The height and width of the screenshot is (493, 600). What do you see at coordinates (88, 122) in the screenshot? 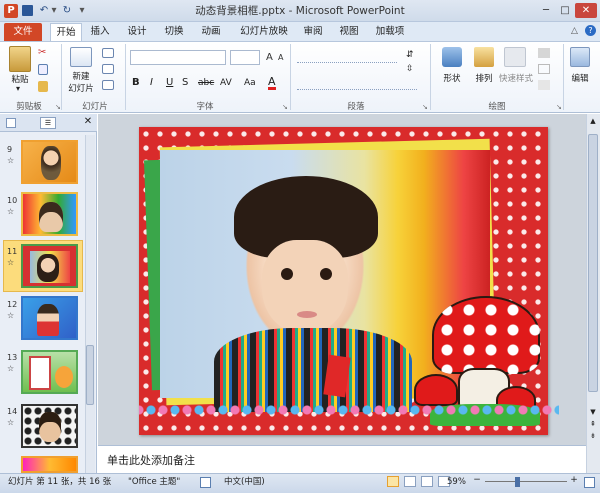
I see `close-panel-icon: ✕` at bounding box center [88, 122].